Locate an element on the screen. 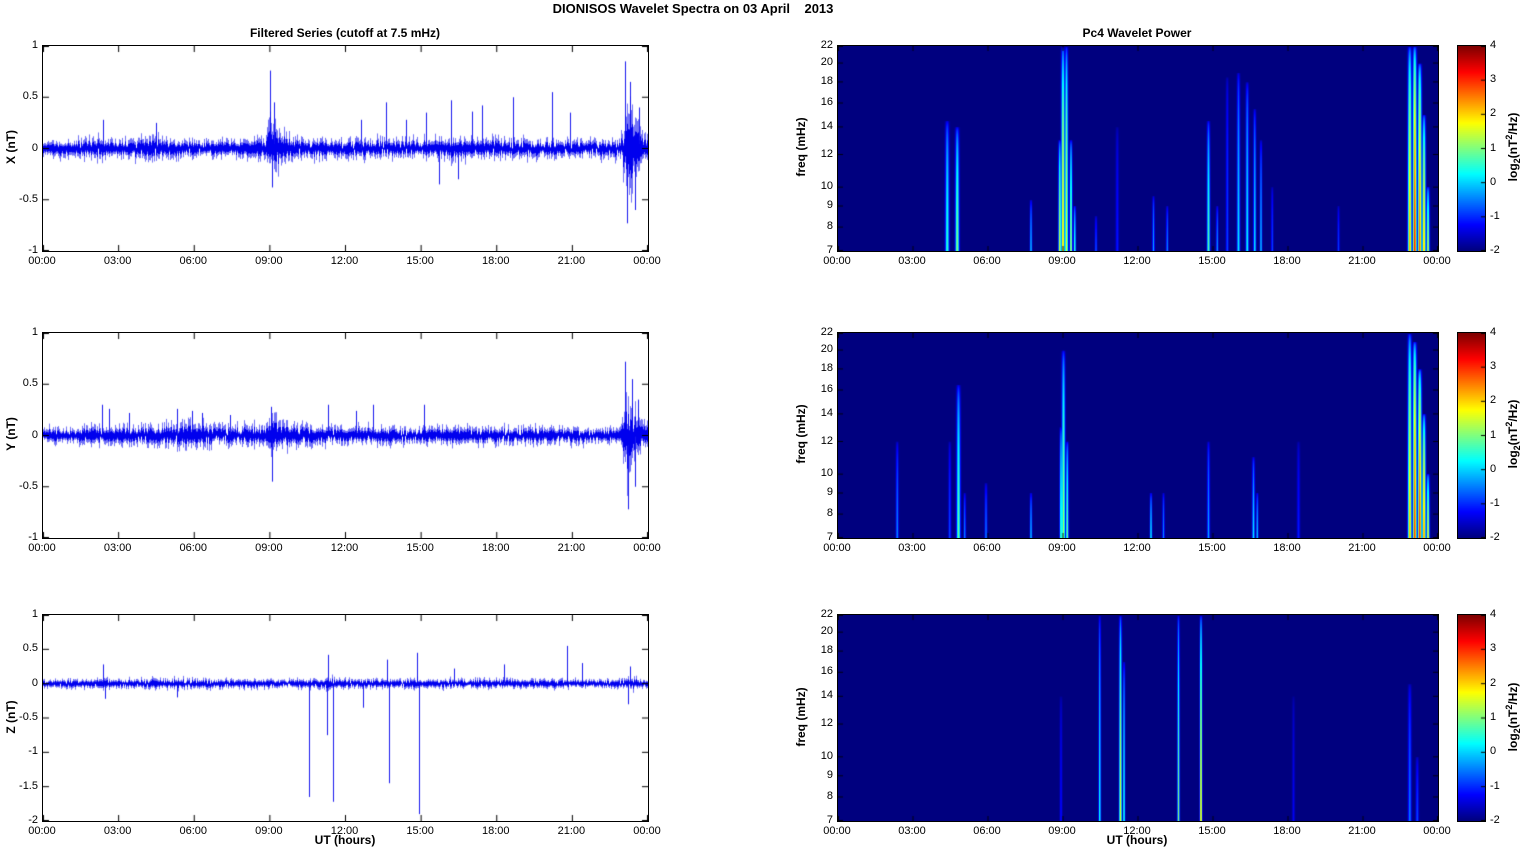 The image size is (1525, 854). colorbar-z is located at coordinates (1471, 718).